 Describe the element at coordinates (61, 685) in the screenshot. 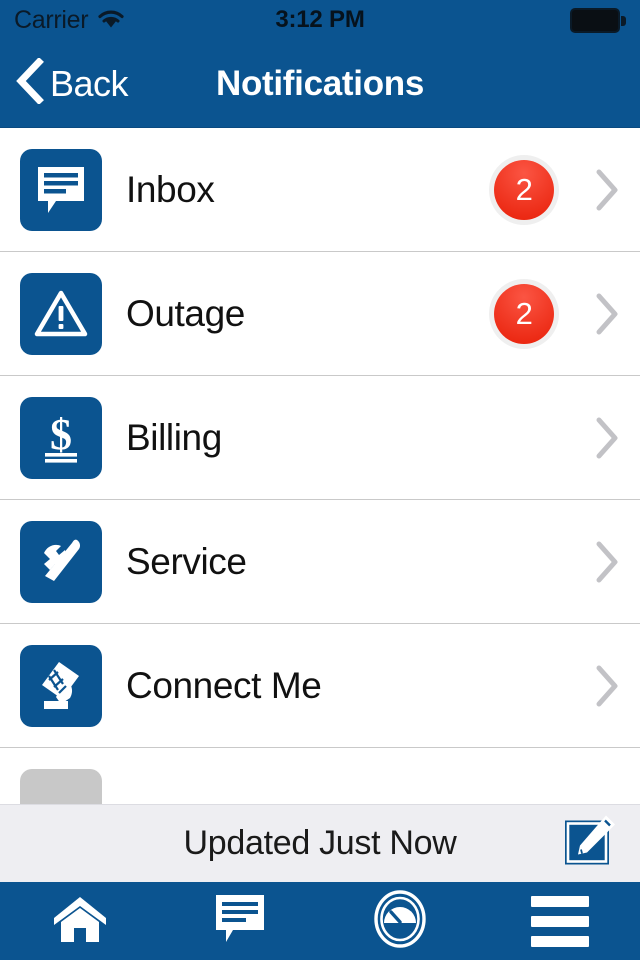

I see `phone-keypad-icon` at that location.